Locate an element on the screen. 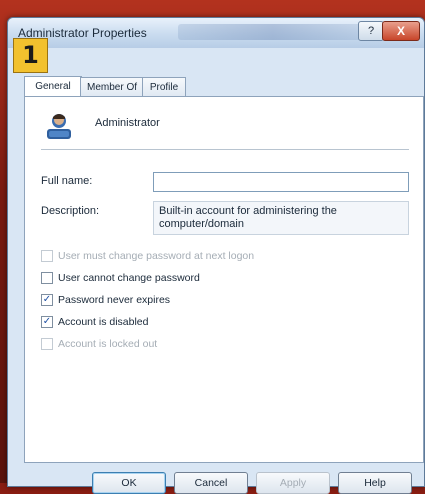 The height and width of the screenshot is (494, 425). ok-button: OK is located at coordinates (129, 483).